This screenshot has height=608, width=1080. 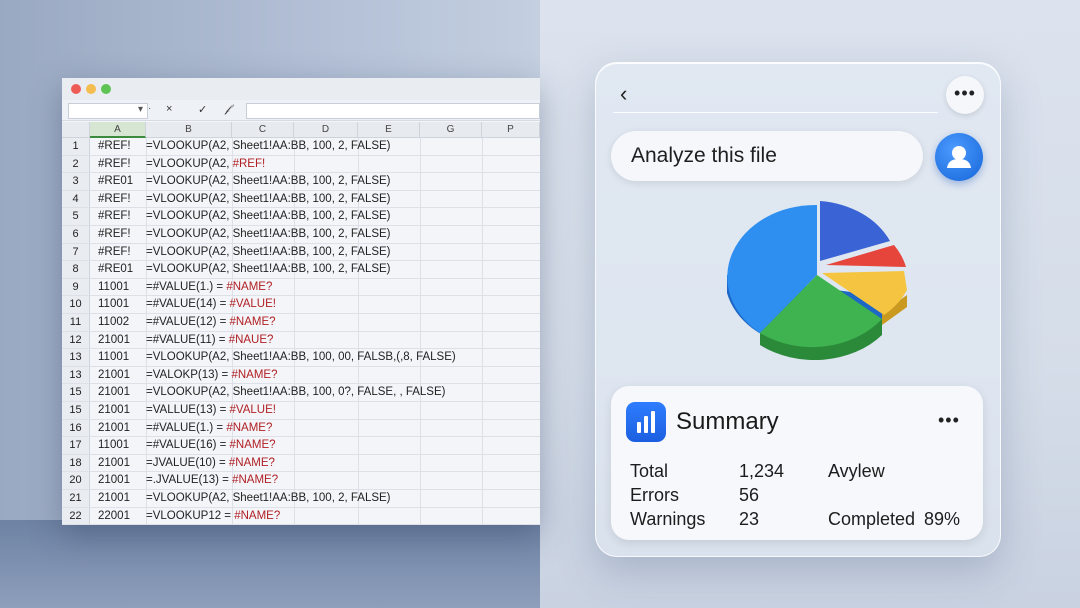 I want to click on minimize-window-button, so click(x=91, y=89).